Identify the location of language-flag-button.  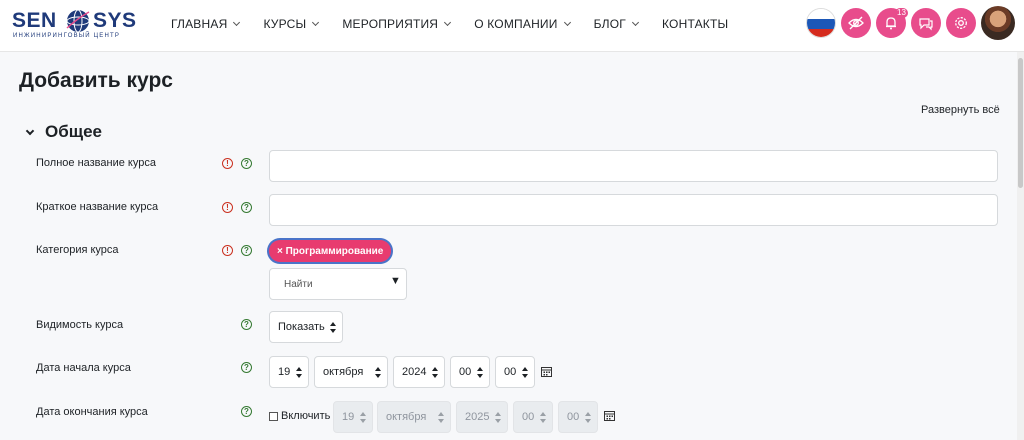
(821, 23).